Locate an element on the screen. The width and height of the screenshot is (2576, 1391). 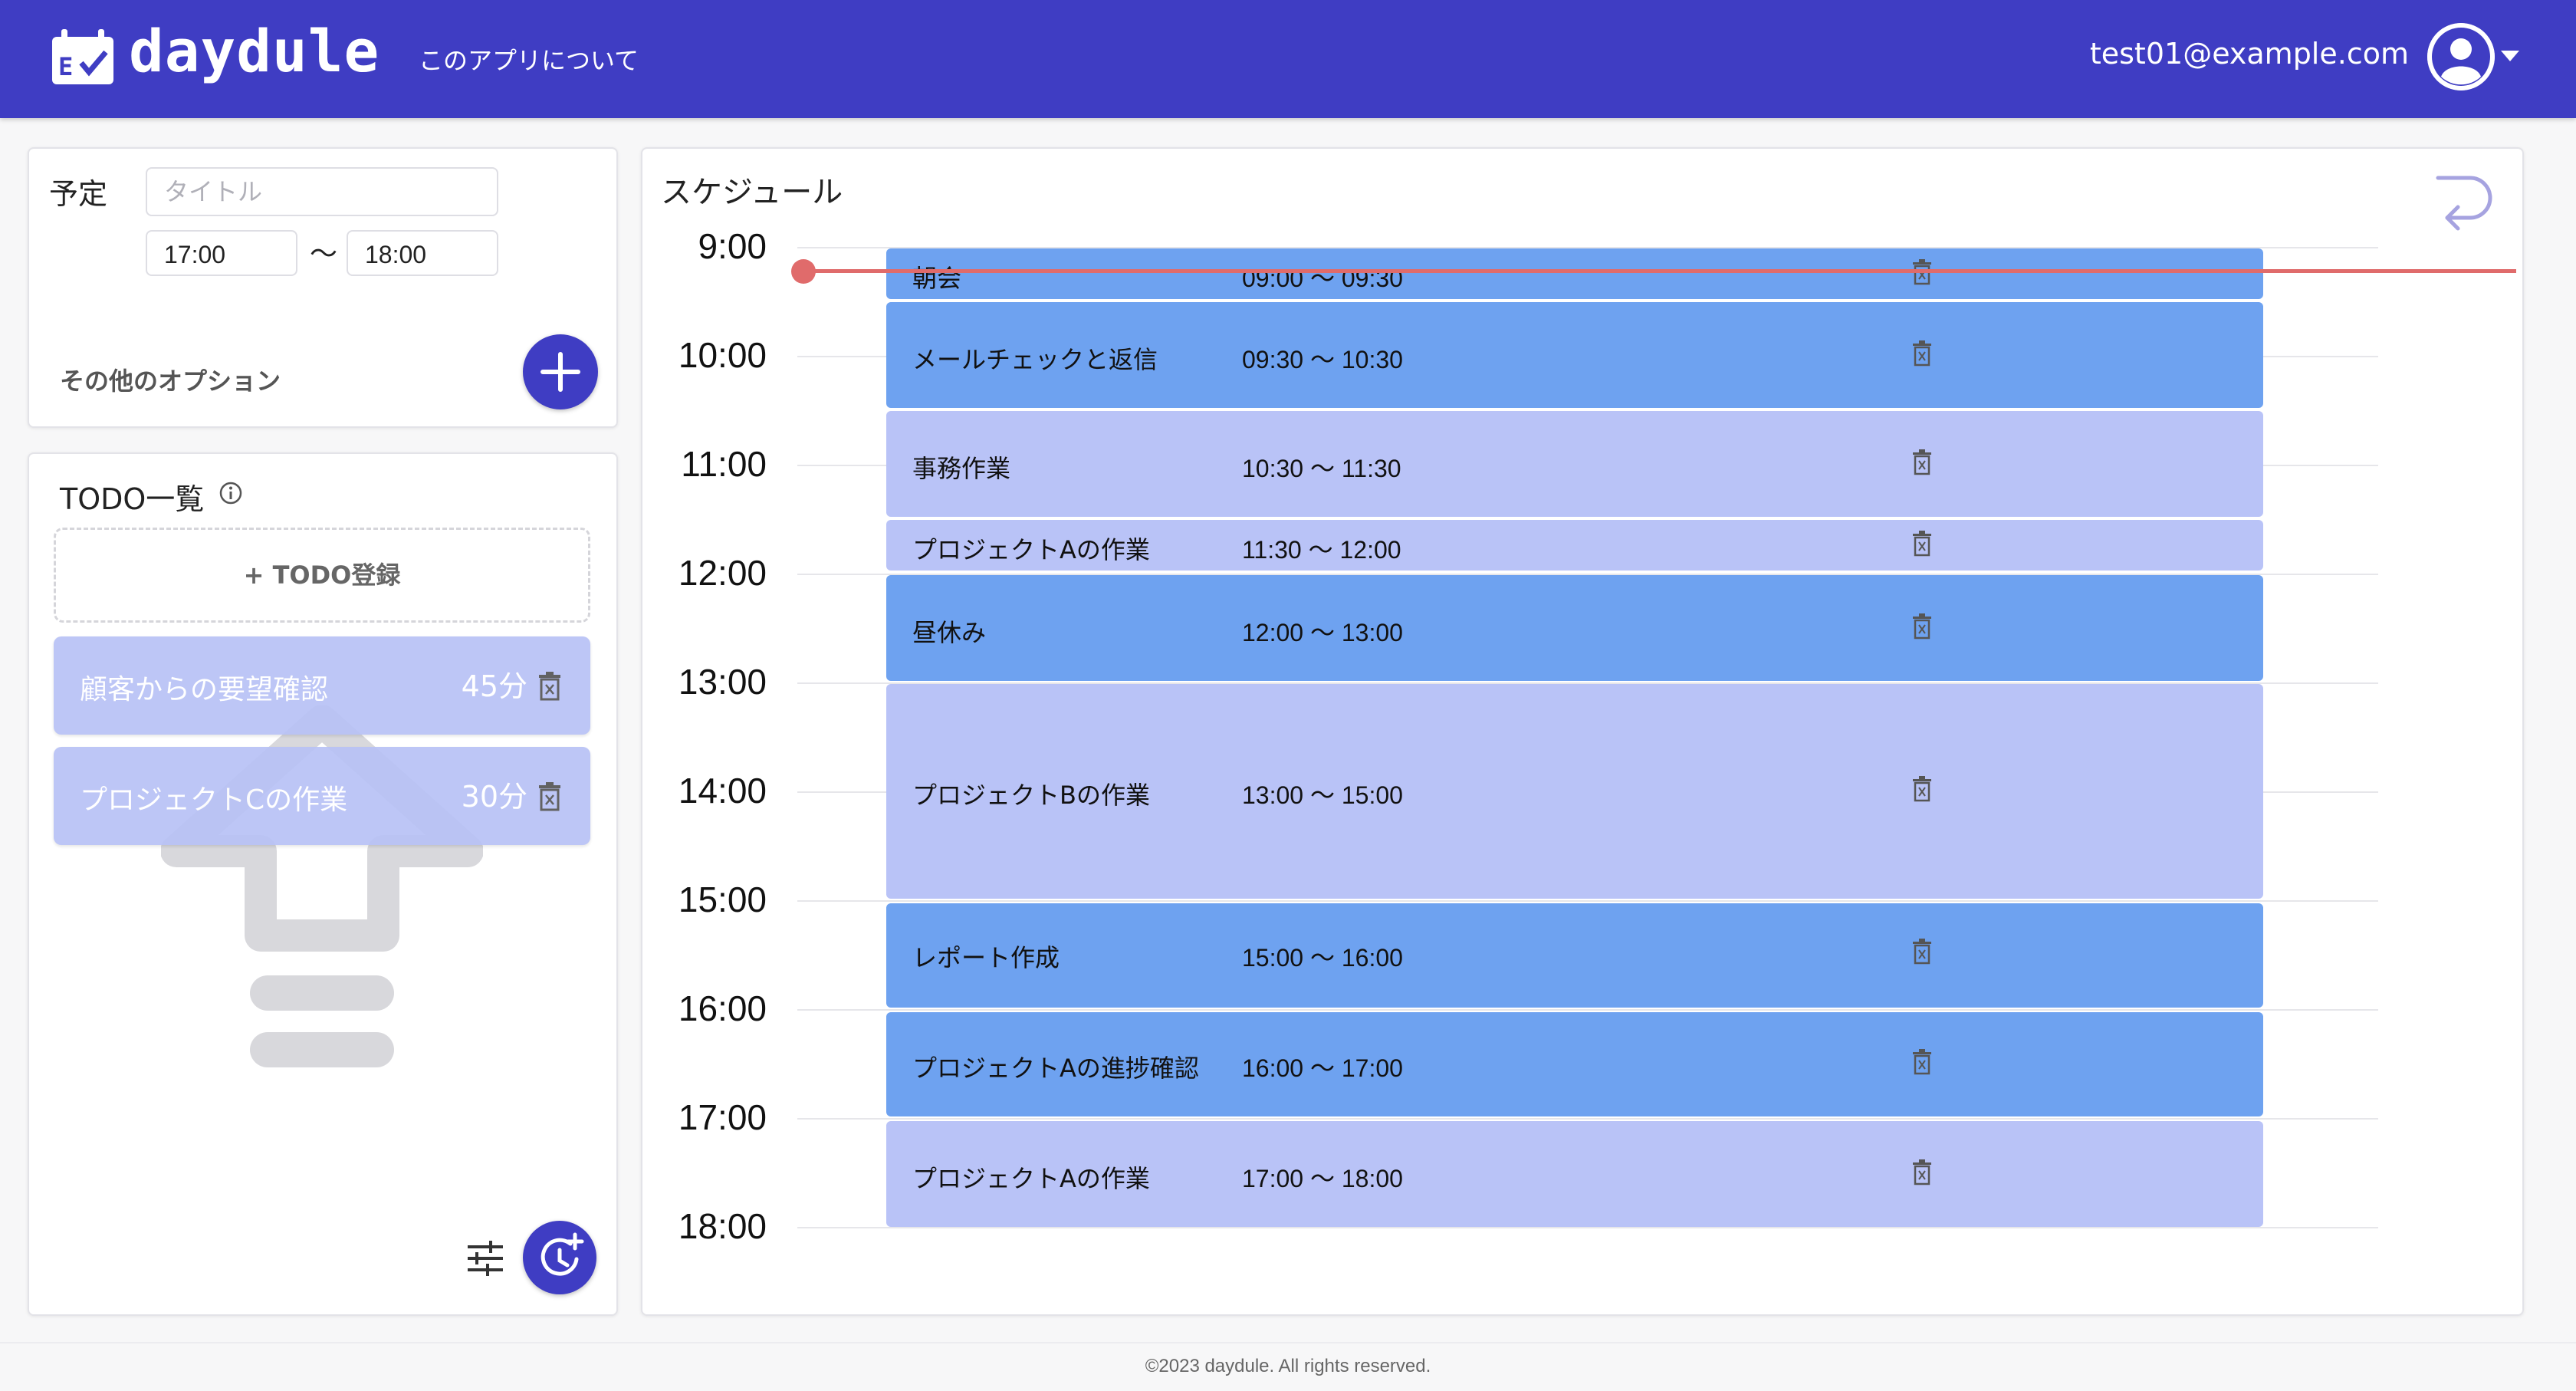
event-time-range: 09:30 〜 10:30 is located at coordinates (1322, 359).